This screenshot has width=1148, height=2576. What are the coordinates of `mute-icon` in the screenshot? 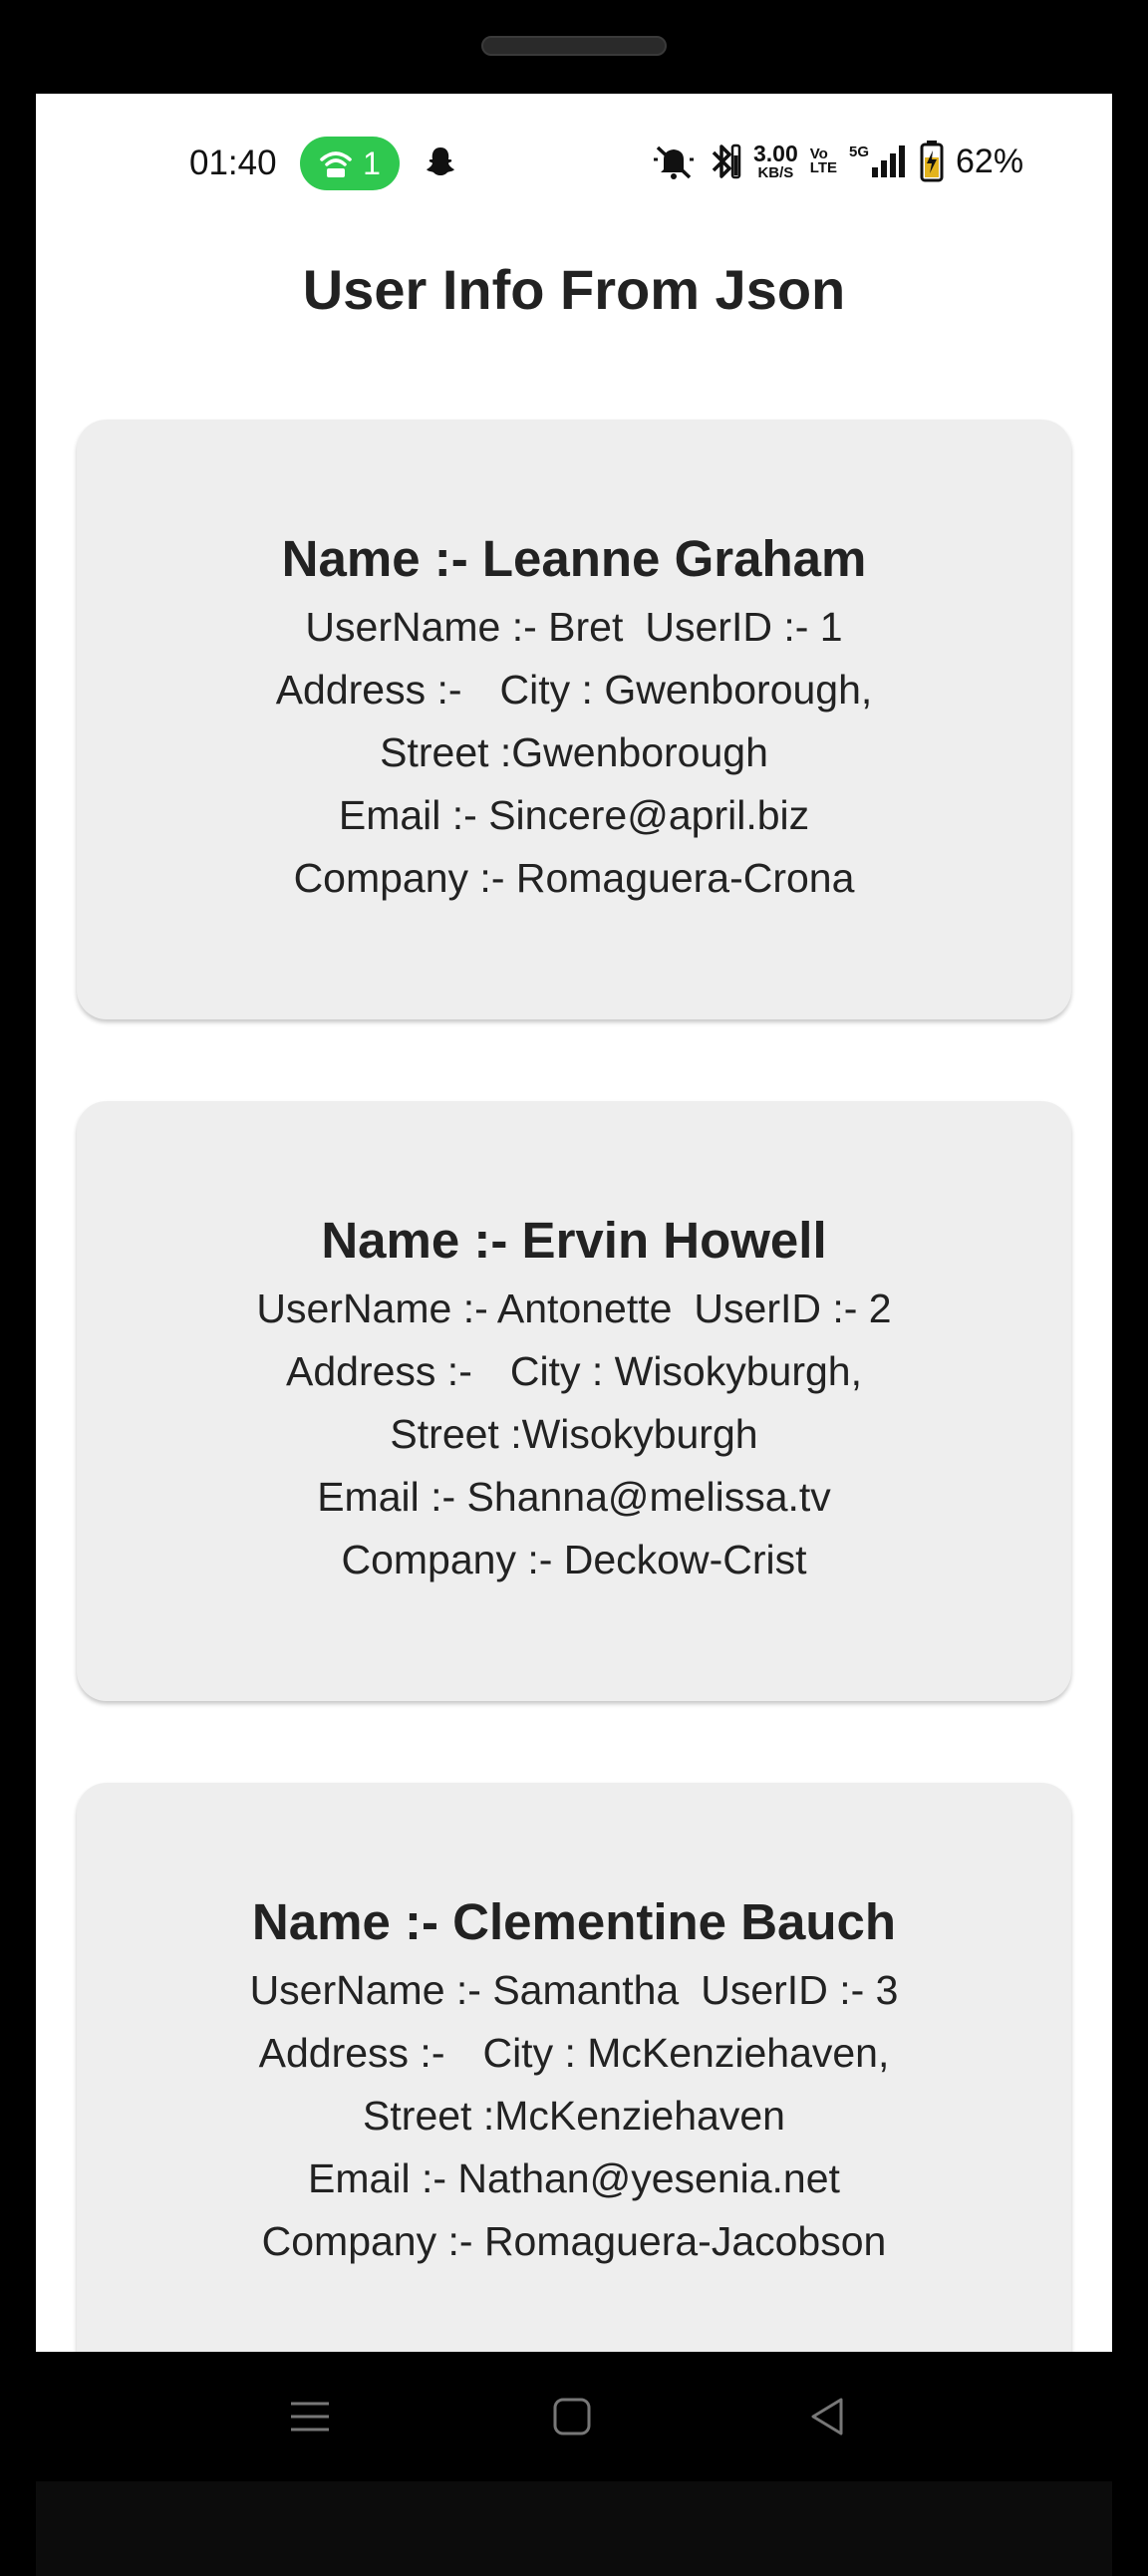 It's located at (674, 162).